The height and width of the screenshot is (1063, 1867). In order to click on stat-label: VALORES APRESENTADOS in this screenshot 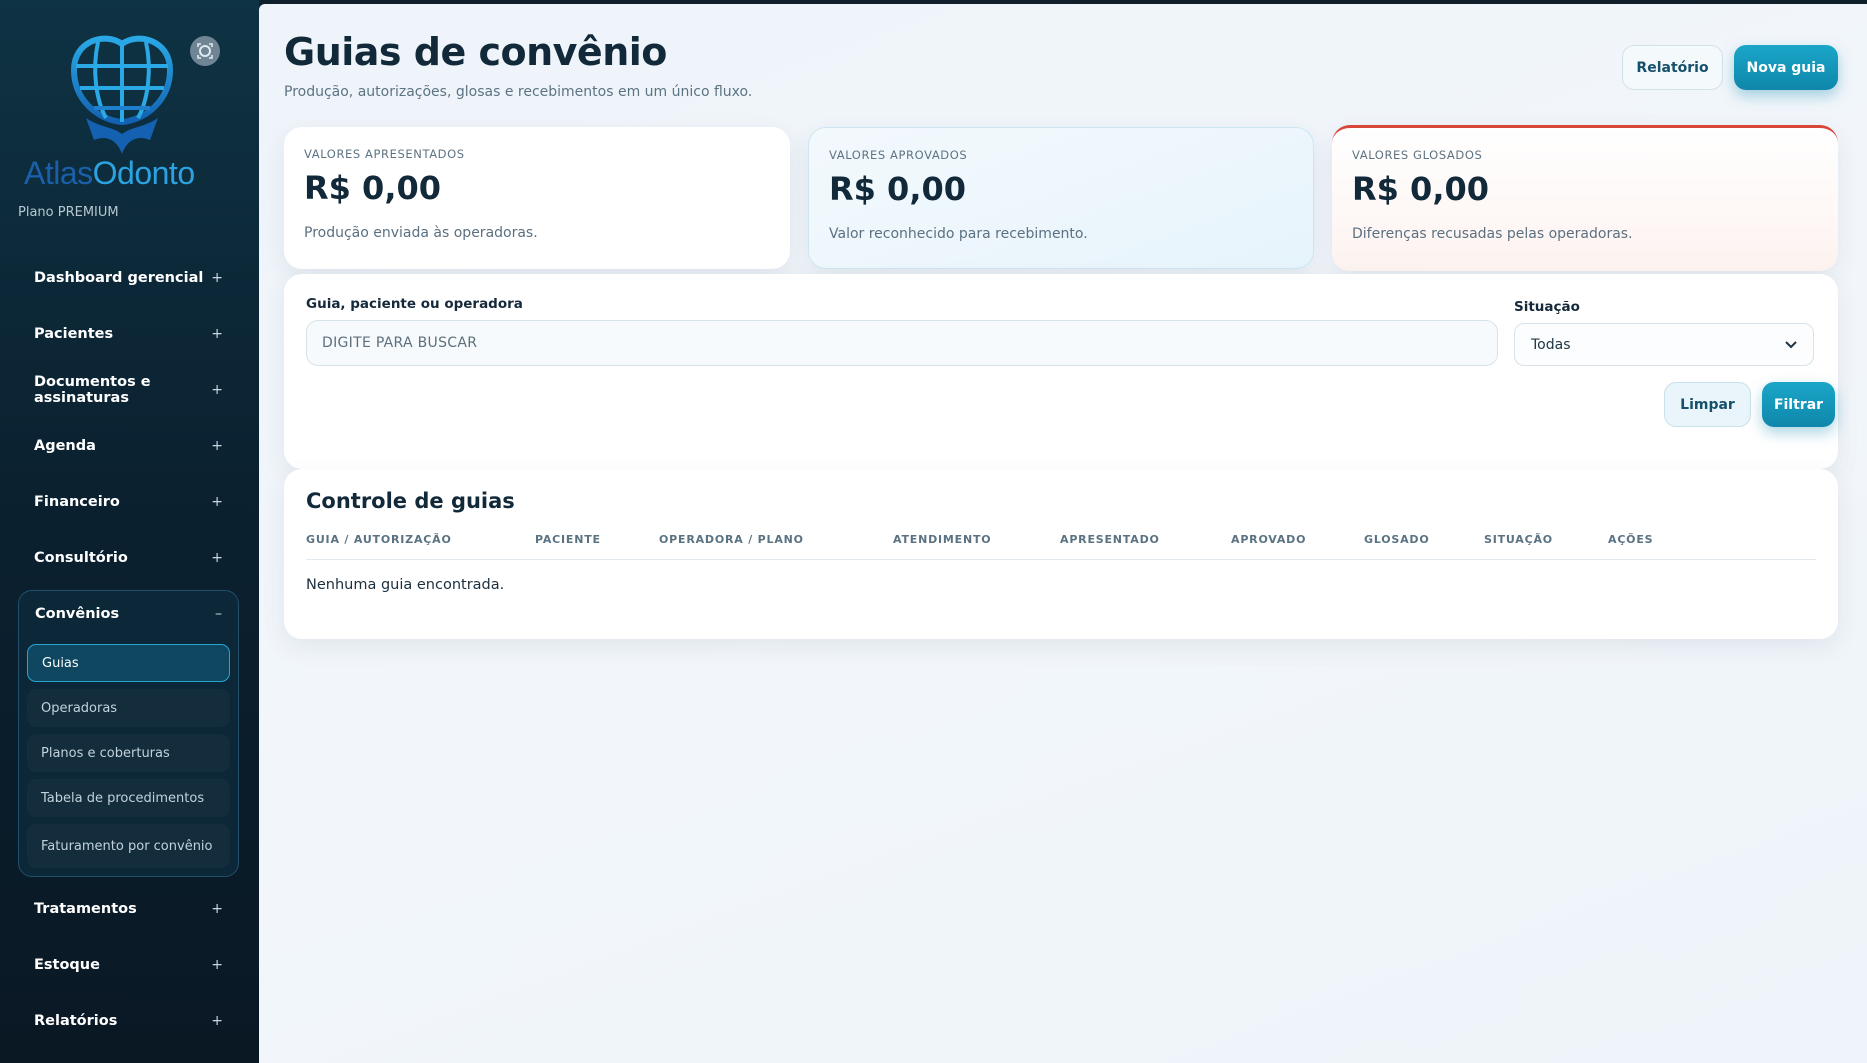, I will do `click(384, 154)`.